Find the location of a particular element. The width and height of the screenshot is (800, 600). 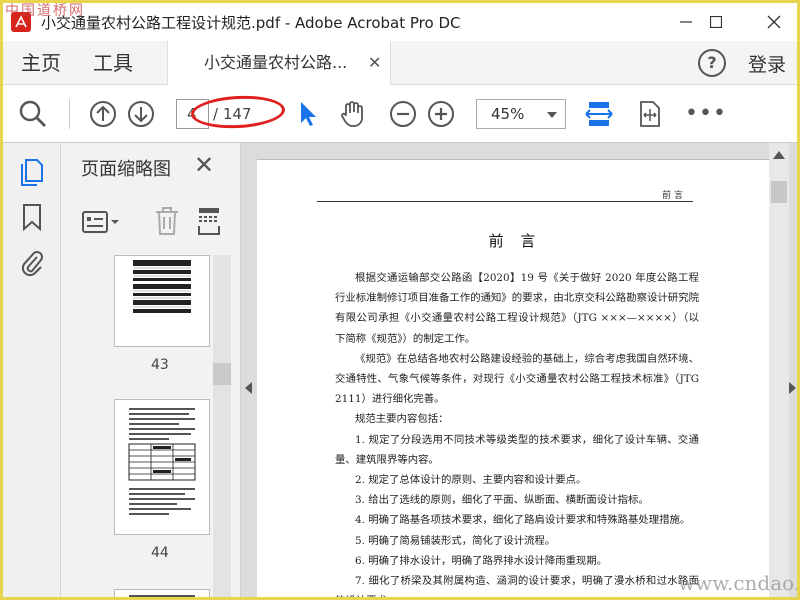

zoom-value: 45% is located at coordinates (508, 114).